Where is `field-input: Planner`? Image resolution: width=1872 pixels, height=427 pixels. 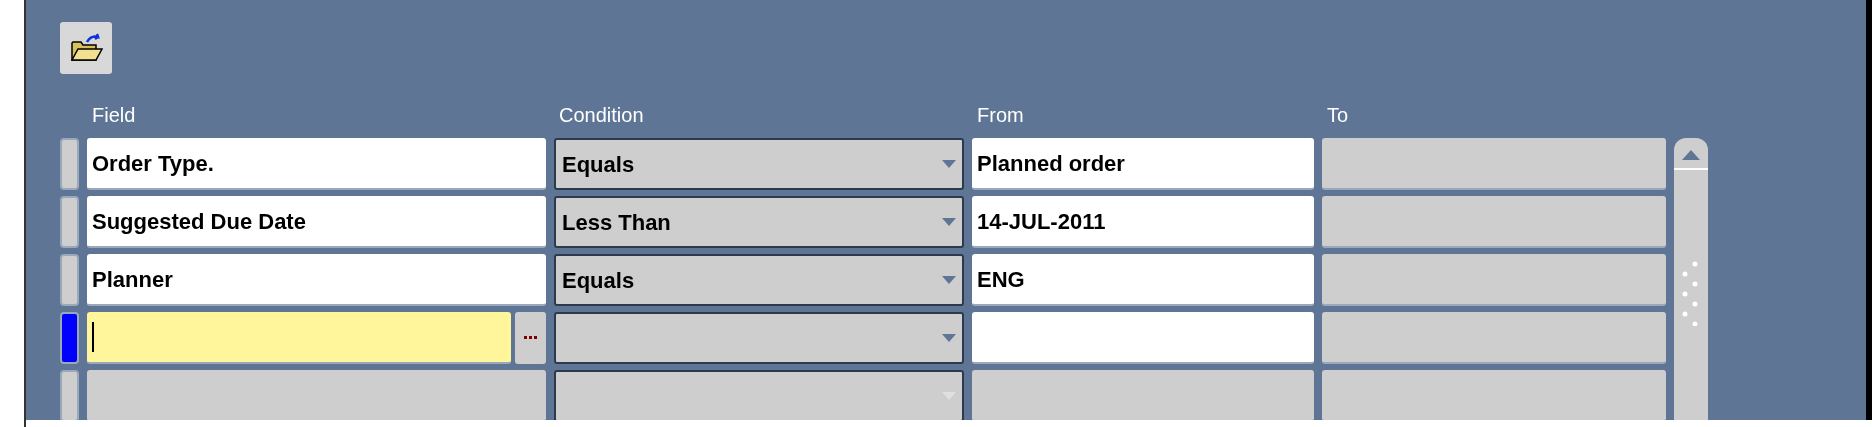 field-input: Planner is located at coordinates (316, 280).